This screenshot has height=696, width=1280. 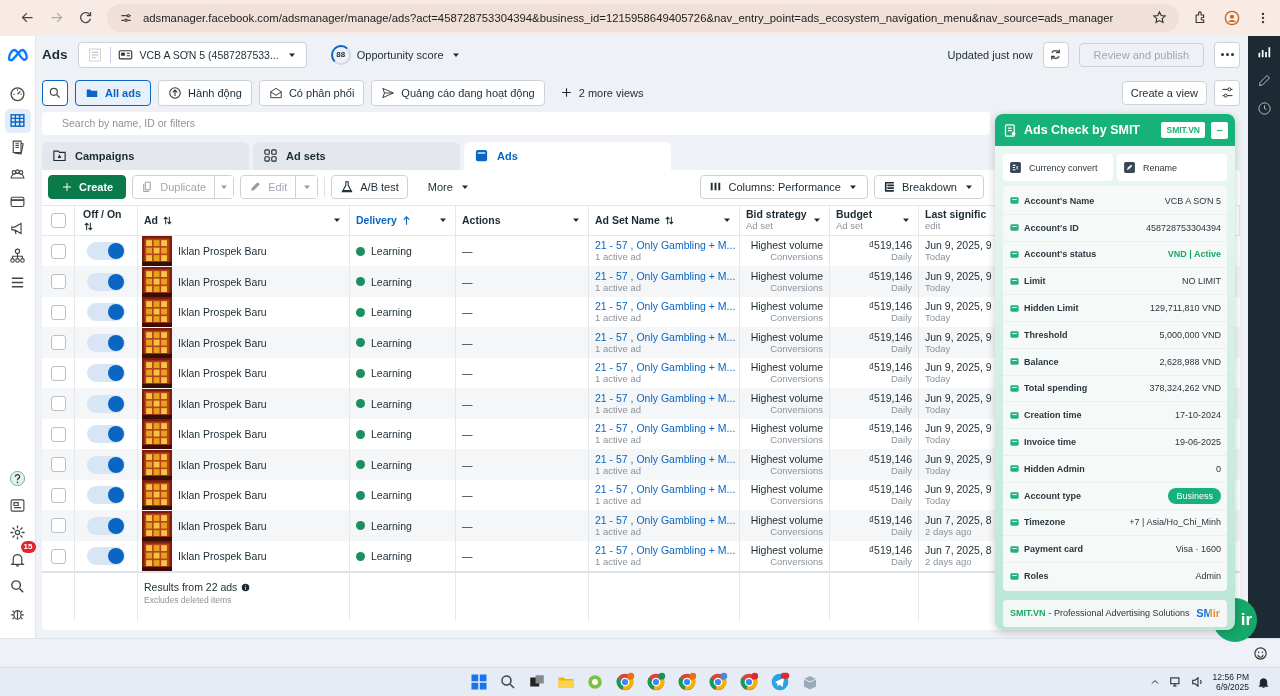 What do you see at coordinates (1230, 677) in the screenshot?
I see `clock-time: 12:56 PM` at bounding box center [1230, 677].